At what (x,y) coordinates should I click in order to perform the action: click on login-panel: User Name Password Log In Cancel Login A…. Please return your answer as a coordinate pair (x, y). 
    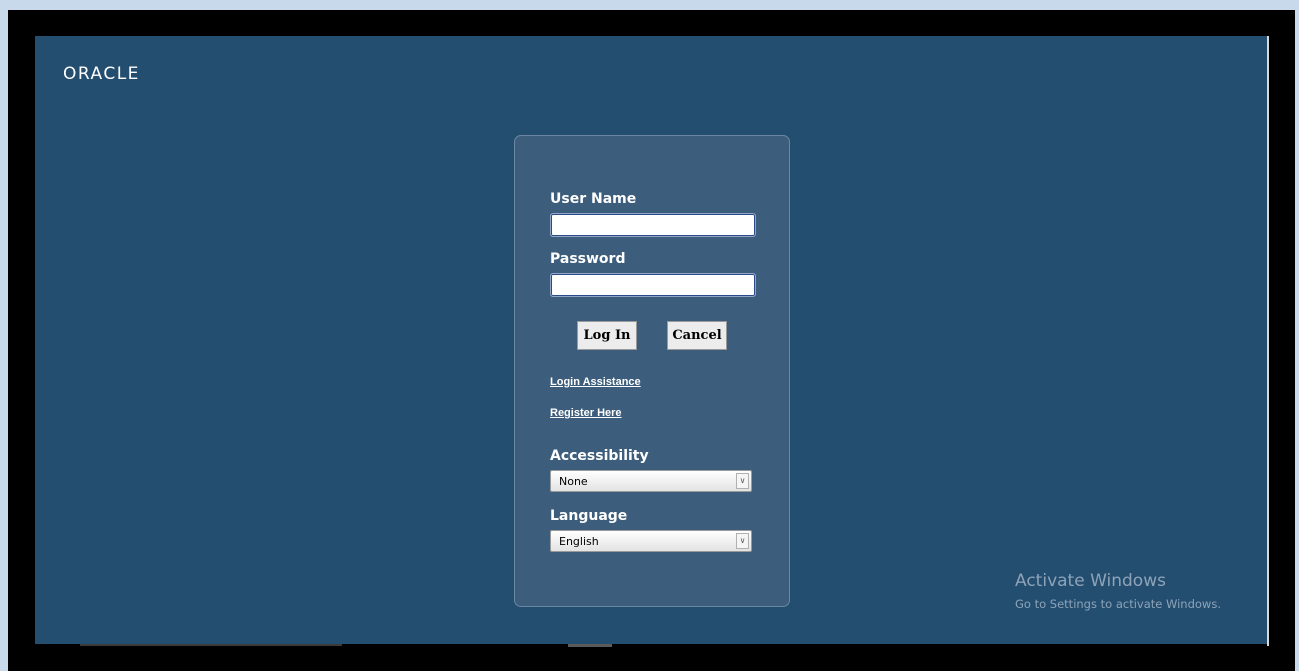
    Looking at the image, I should click on (652, 371).